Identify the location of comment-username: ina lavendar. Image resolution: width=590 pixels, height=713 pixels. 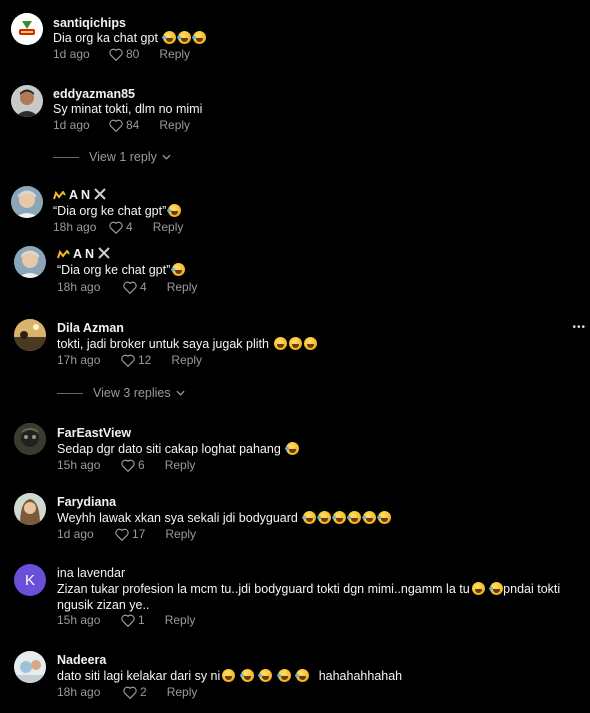
(91, 573).